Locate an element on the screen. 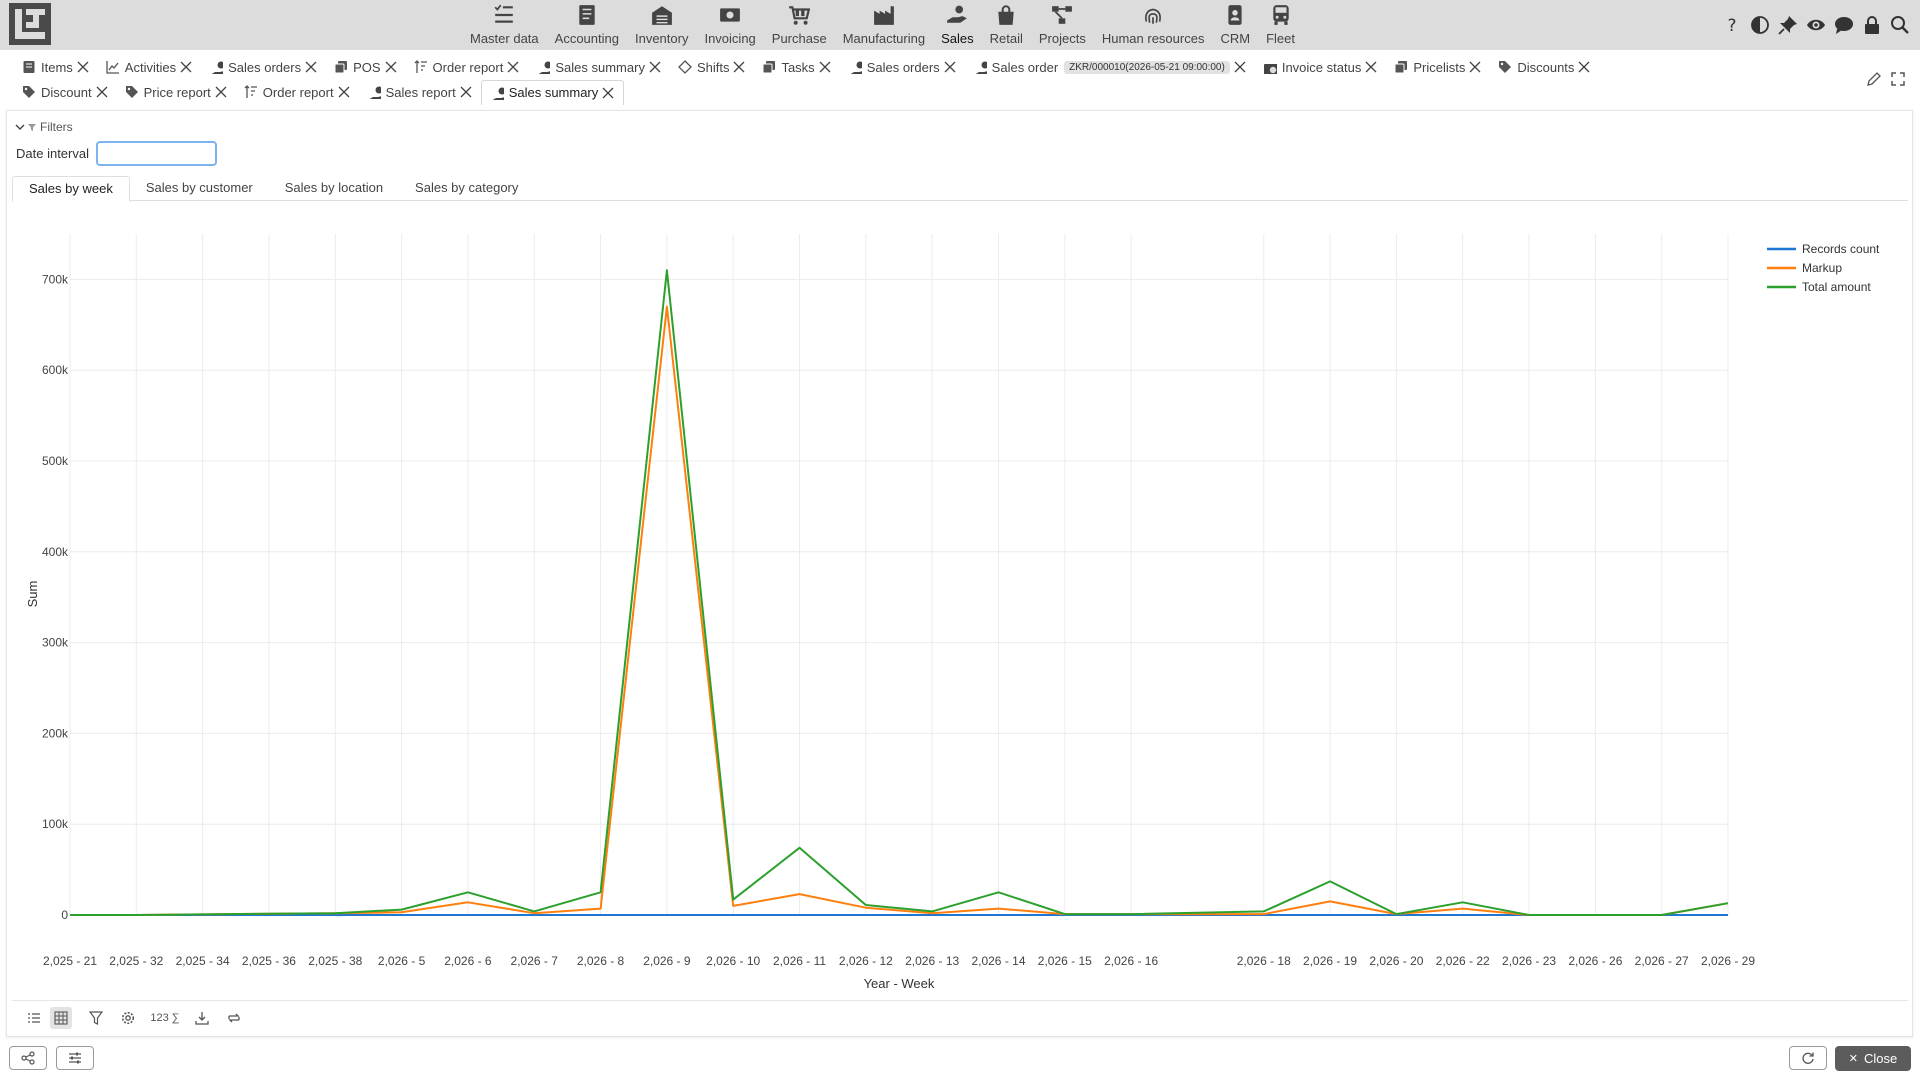 The height and width of the screenshot is (1080, 1920). x-tick-label: 2,026 - 29 is located at coordinates (1728, 961).